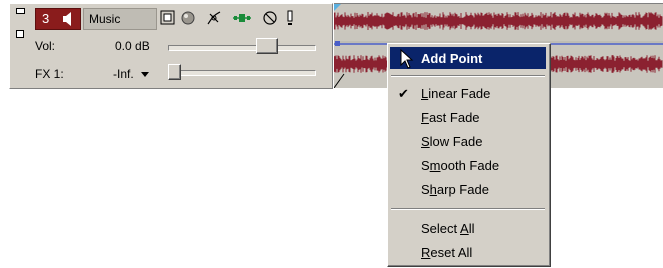 The width and height of the screenshot is (663, 268). What do you see at coordinates (105, 19) in the screenshot?
I see `track-name: Music` at bounding box center [105, 19].